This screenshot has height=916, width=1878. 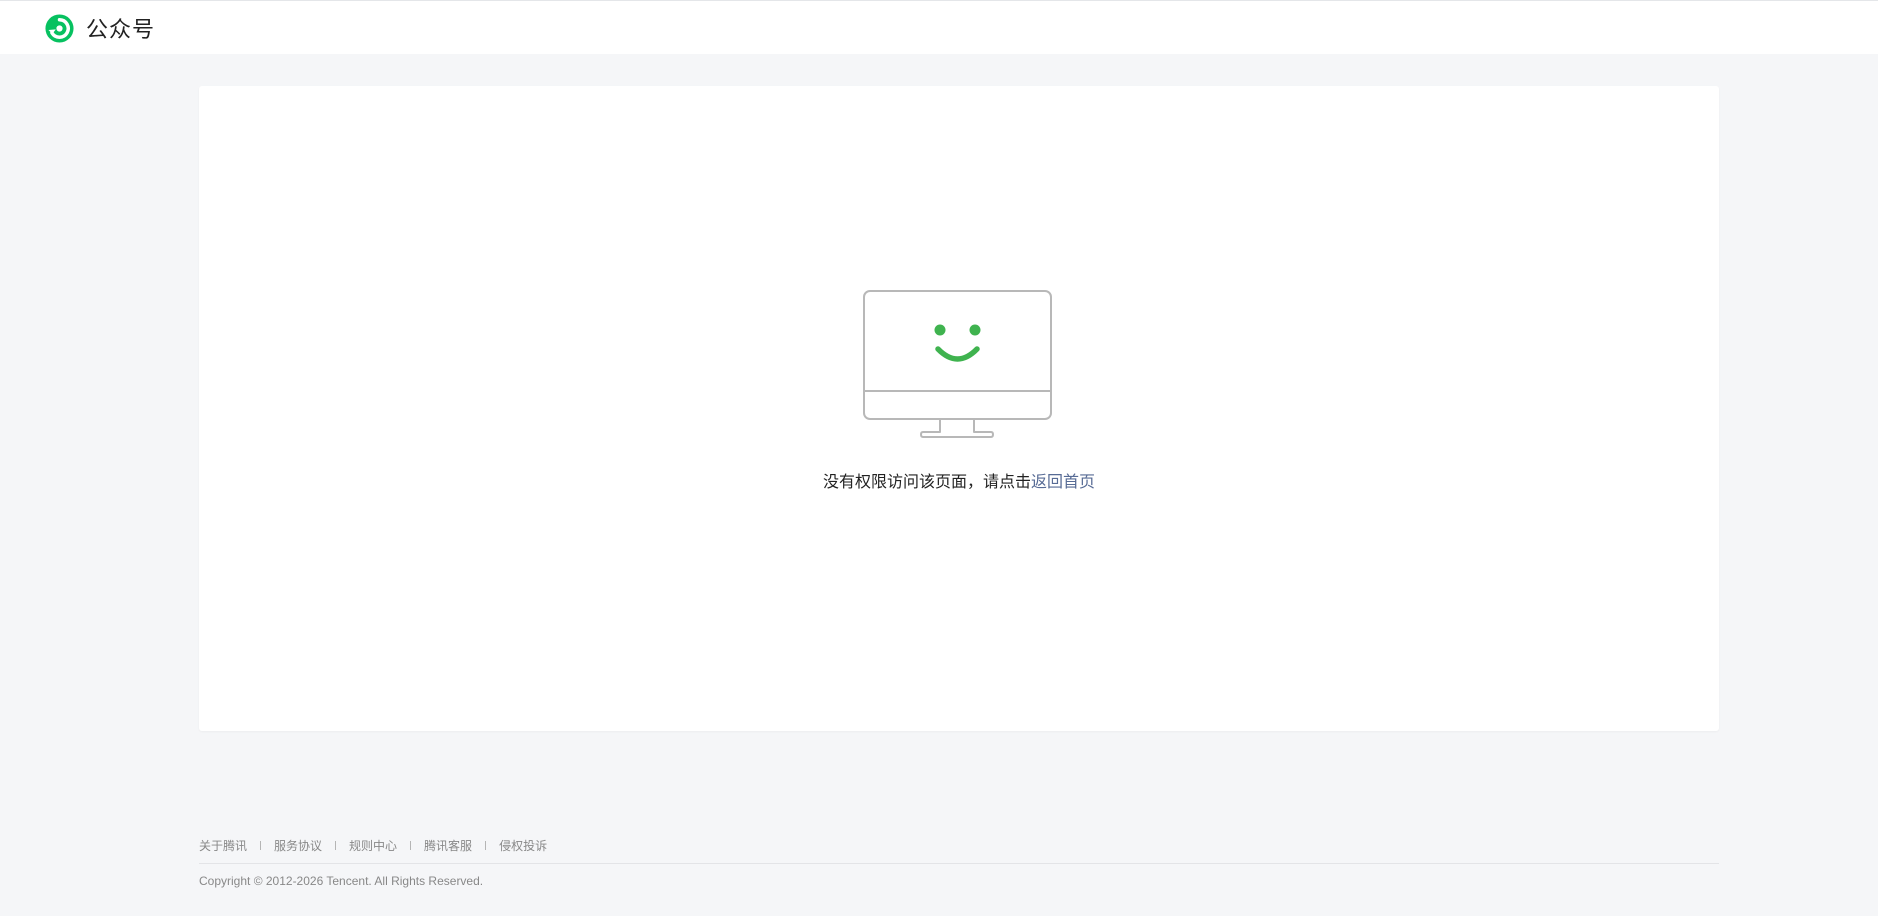 I want to click on brand-logo-link: 公众号, so click(x=99, y=28).